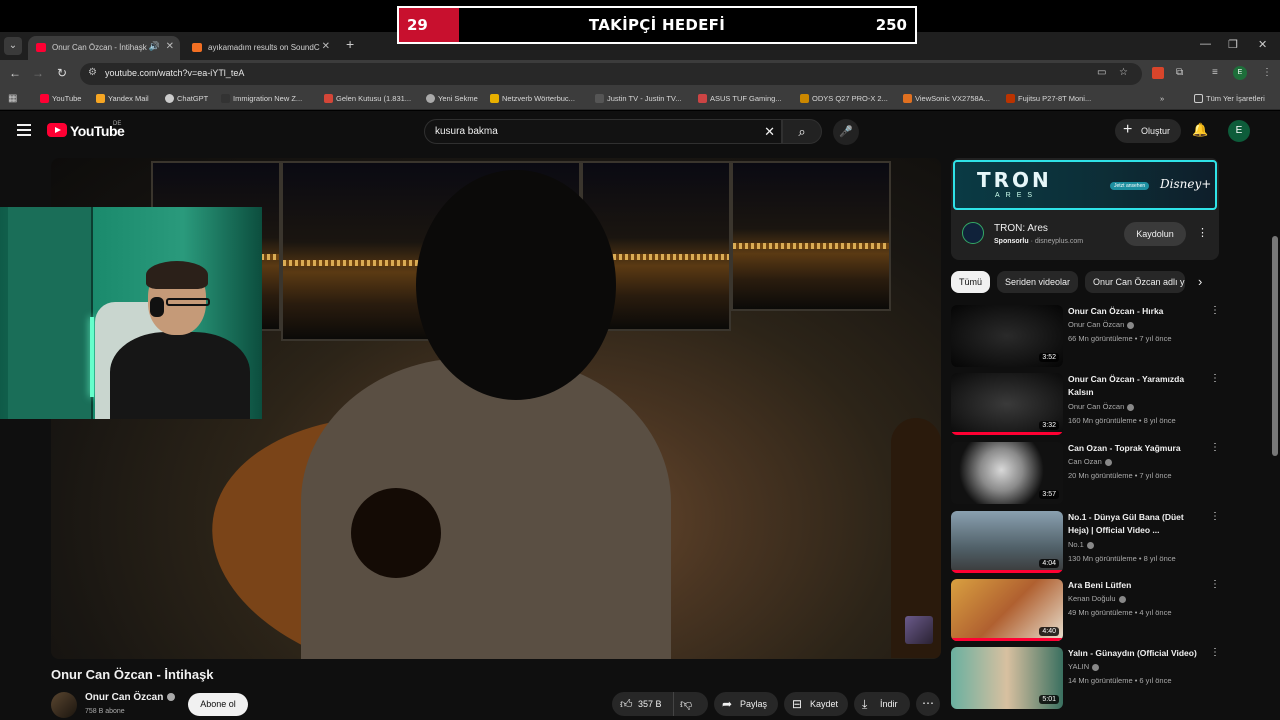 This screenshot has height=720, width=1280. Describe the element at coordinates (1101, 72) in the screenshot. I see `cast-icon: ▭` at that location.